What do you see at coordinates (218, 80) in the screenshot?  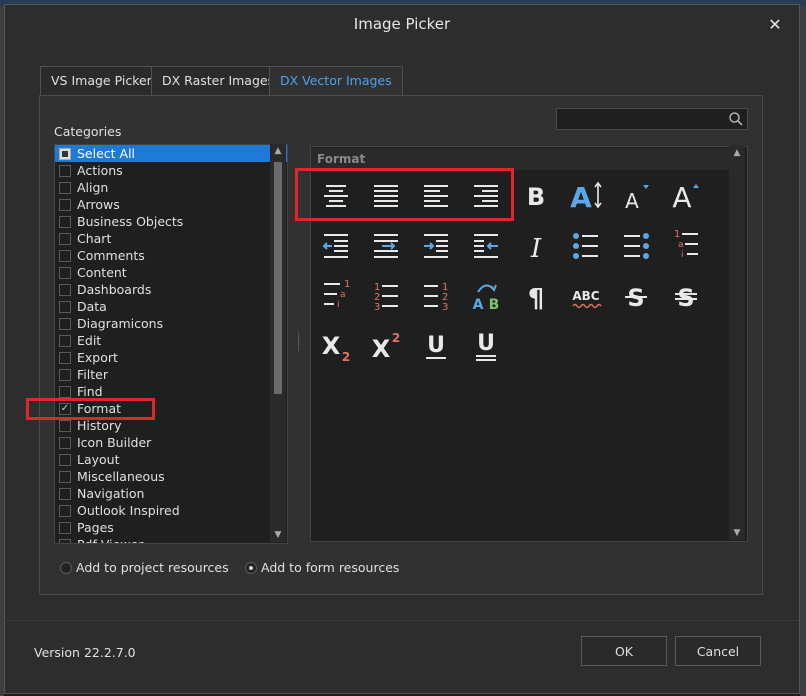 I see `tab-dx-raster-images: DX Raster Images` at bounding box center [218, 80].